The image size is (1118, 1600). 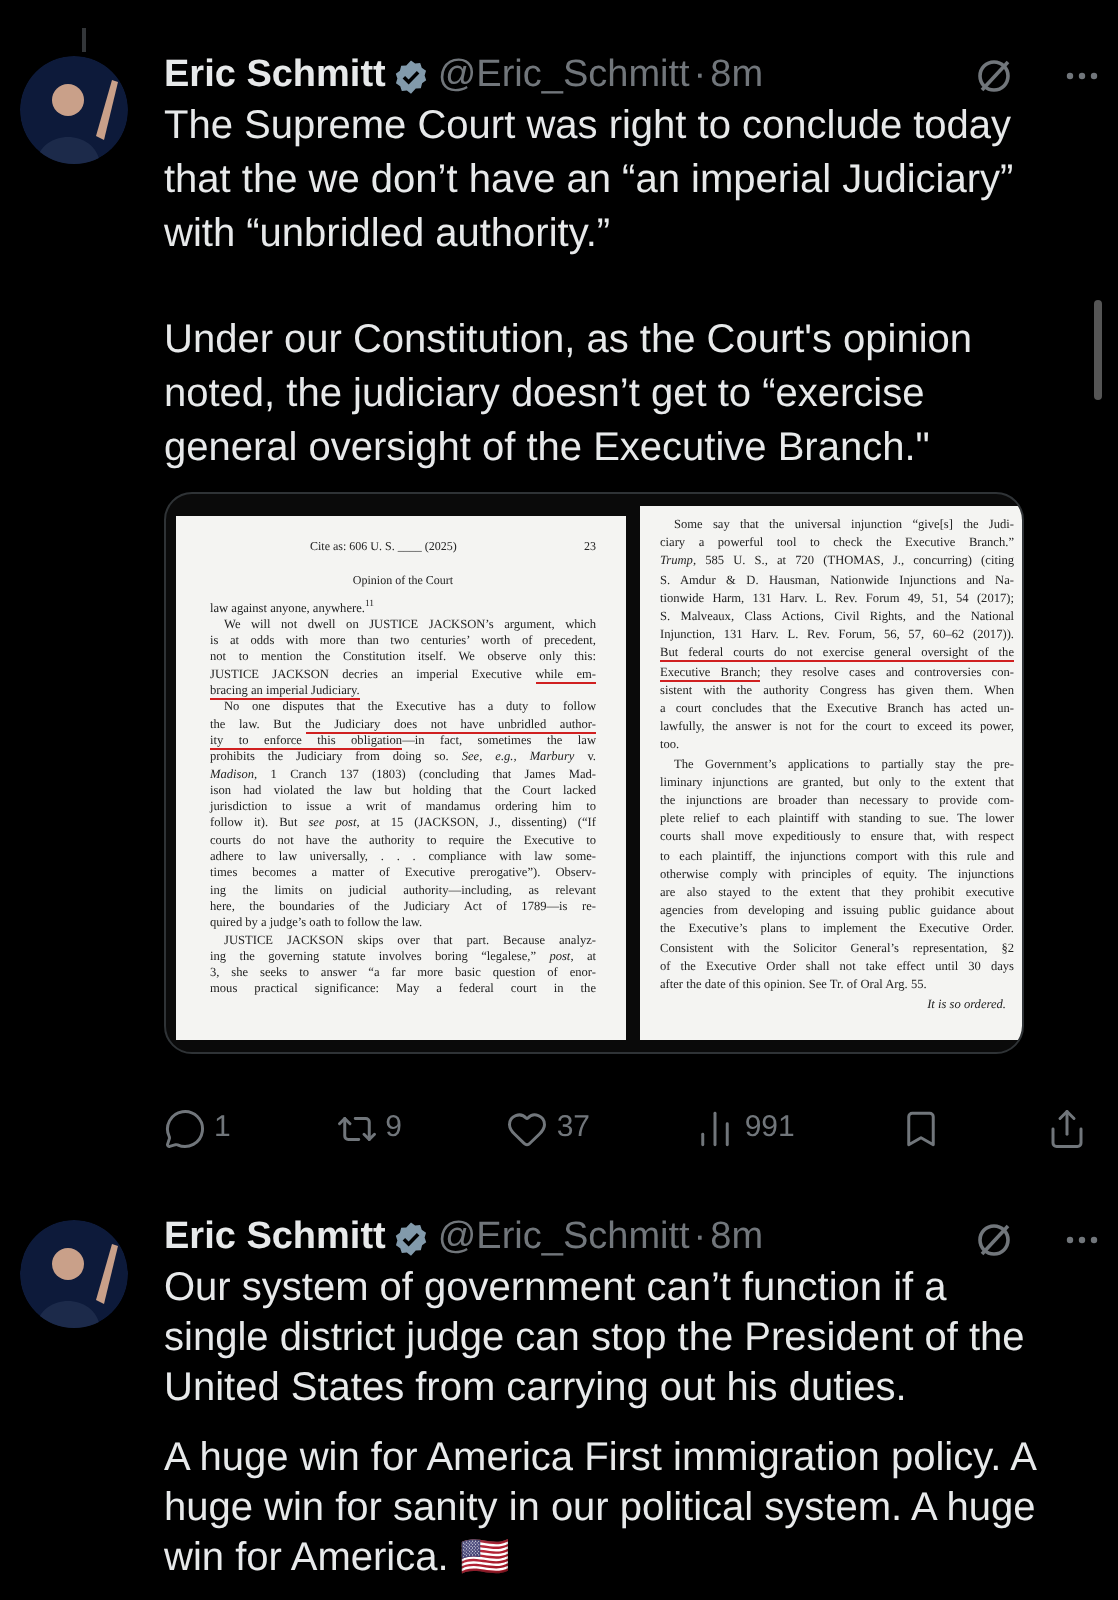 I want to click on views-button: 991, so click(x=744, y=1128).